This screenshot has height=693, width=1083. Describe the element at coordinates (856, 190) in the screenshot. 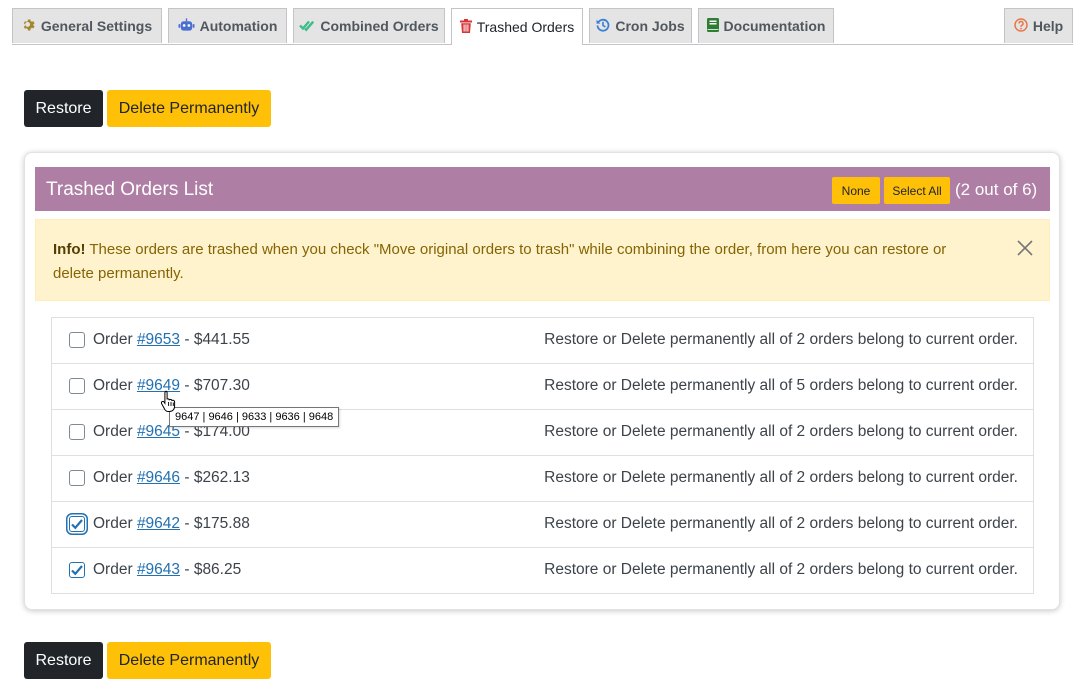

I see `select-none-button: None` at that location.